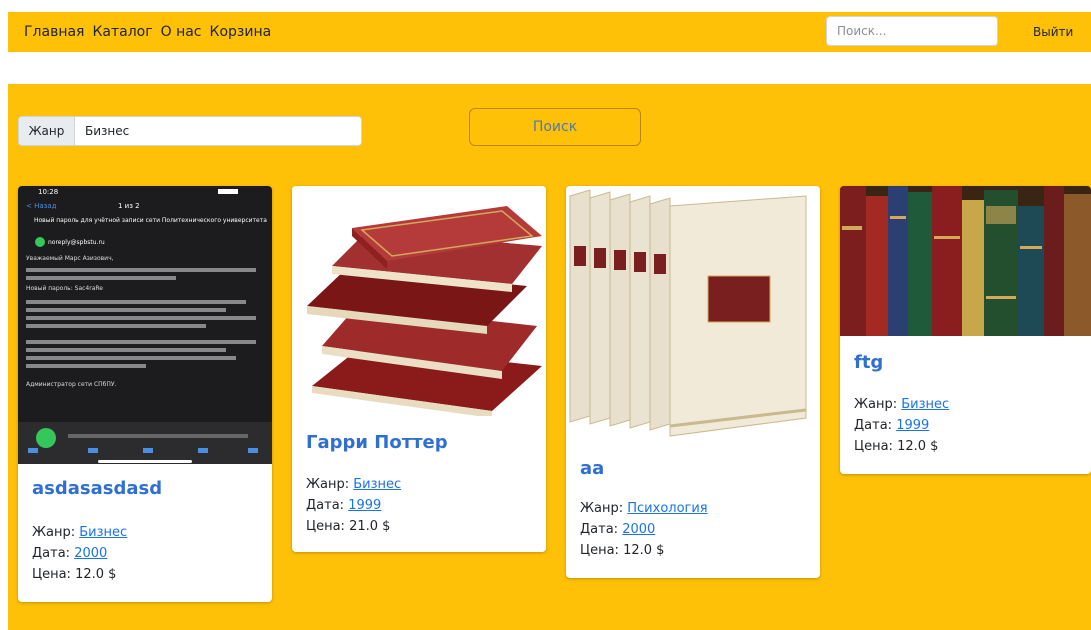  I want to click on phone-sender: noreply@spbstu.ru, so click(76, 242).